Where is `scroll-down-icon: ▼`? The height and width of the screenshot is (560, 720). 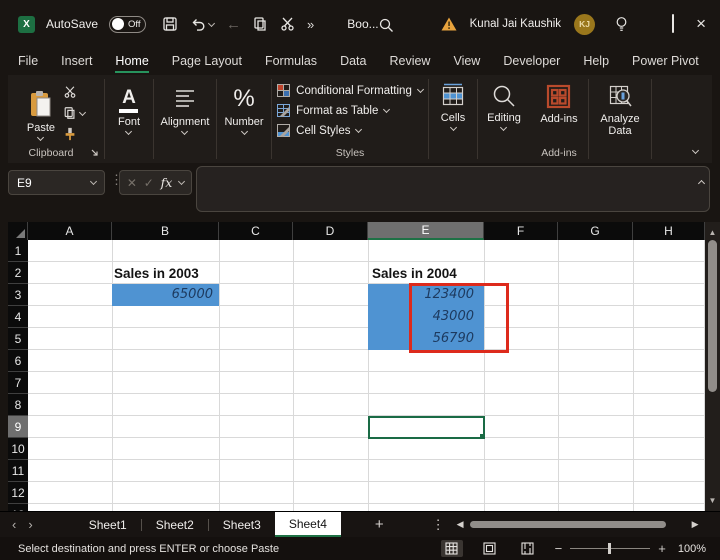 scroll-down-icon: ▼ is located at coordinates (713, 501).